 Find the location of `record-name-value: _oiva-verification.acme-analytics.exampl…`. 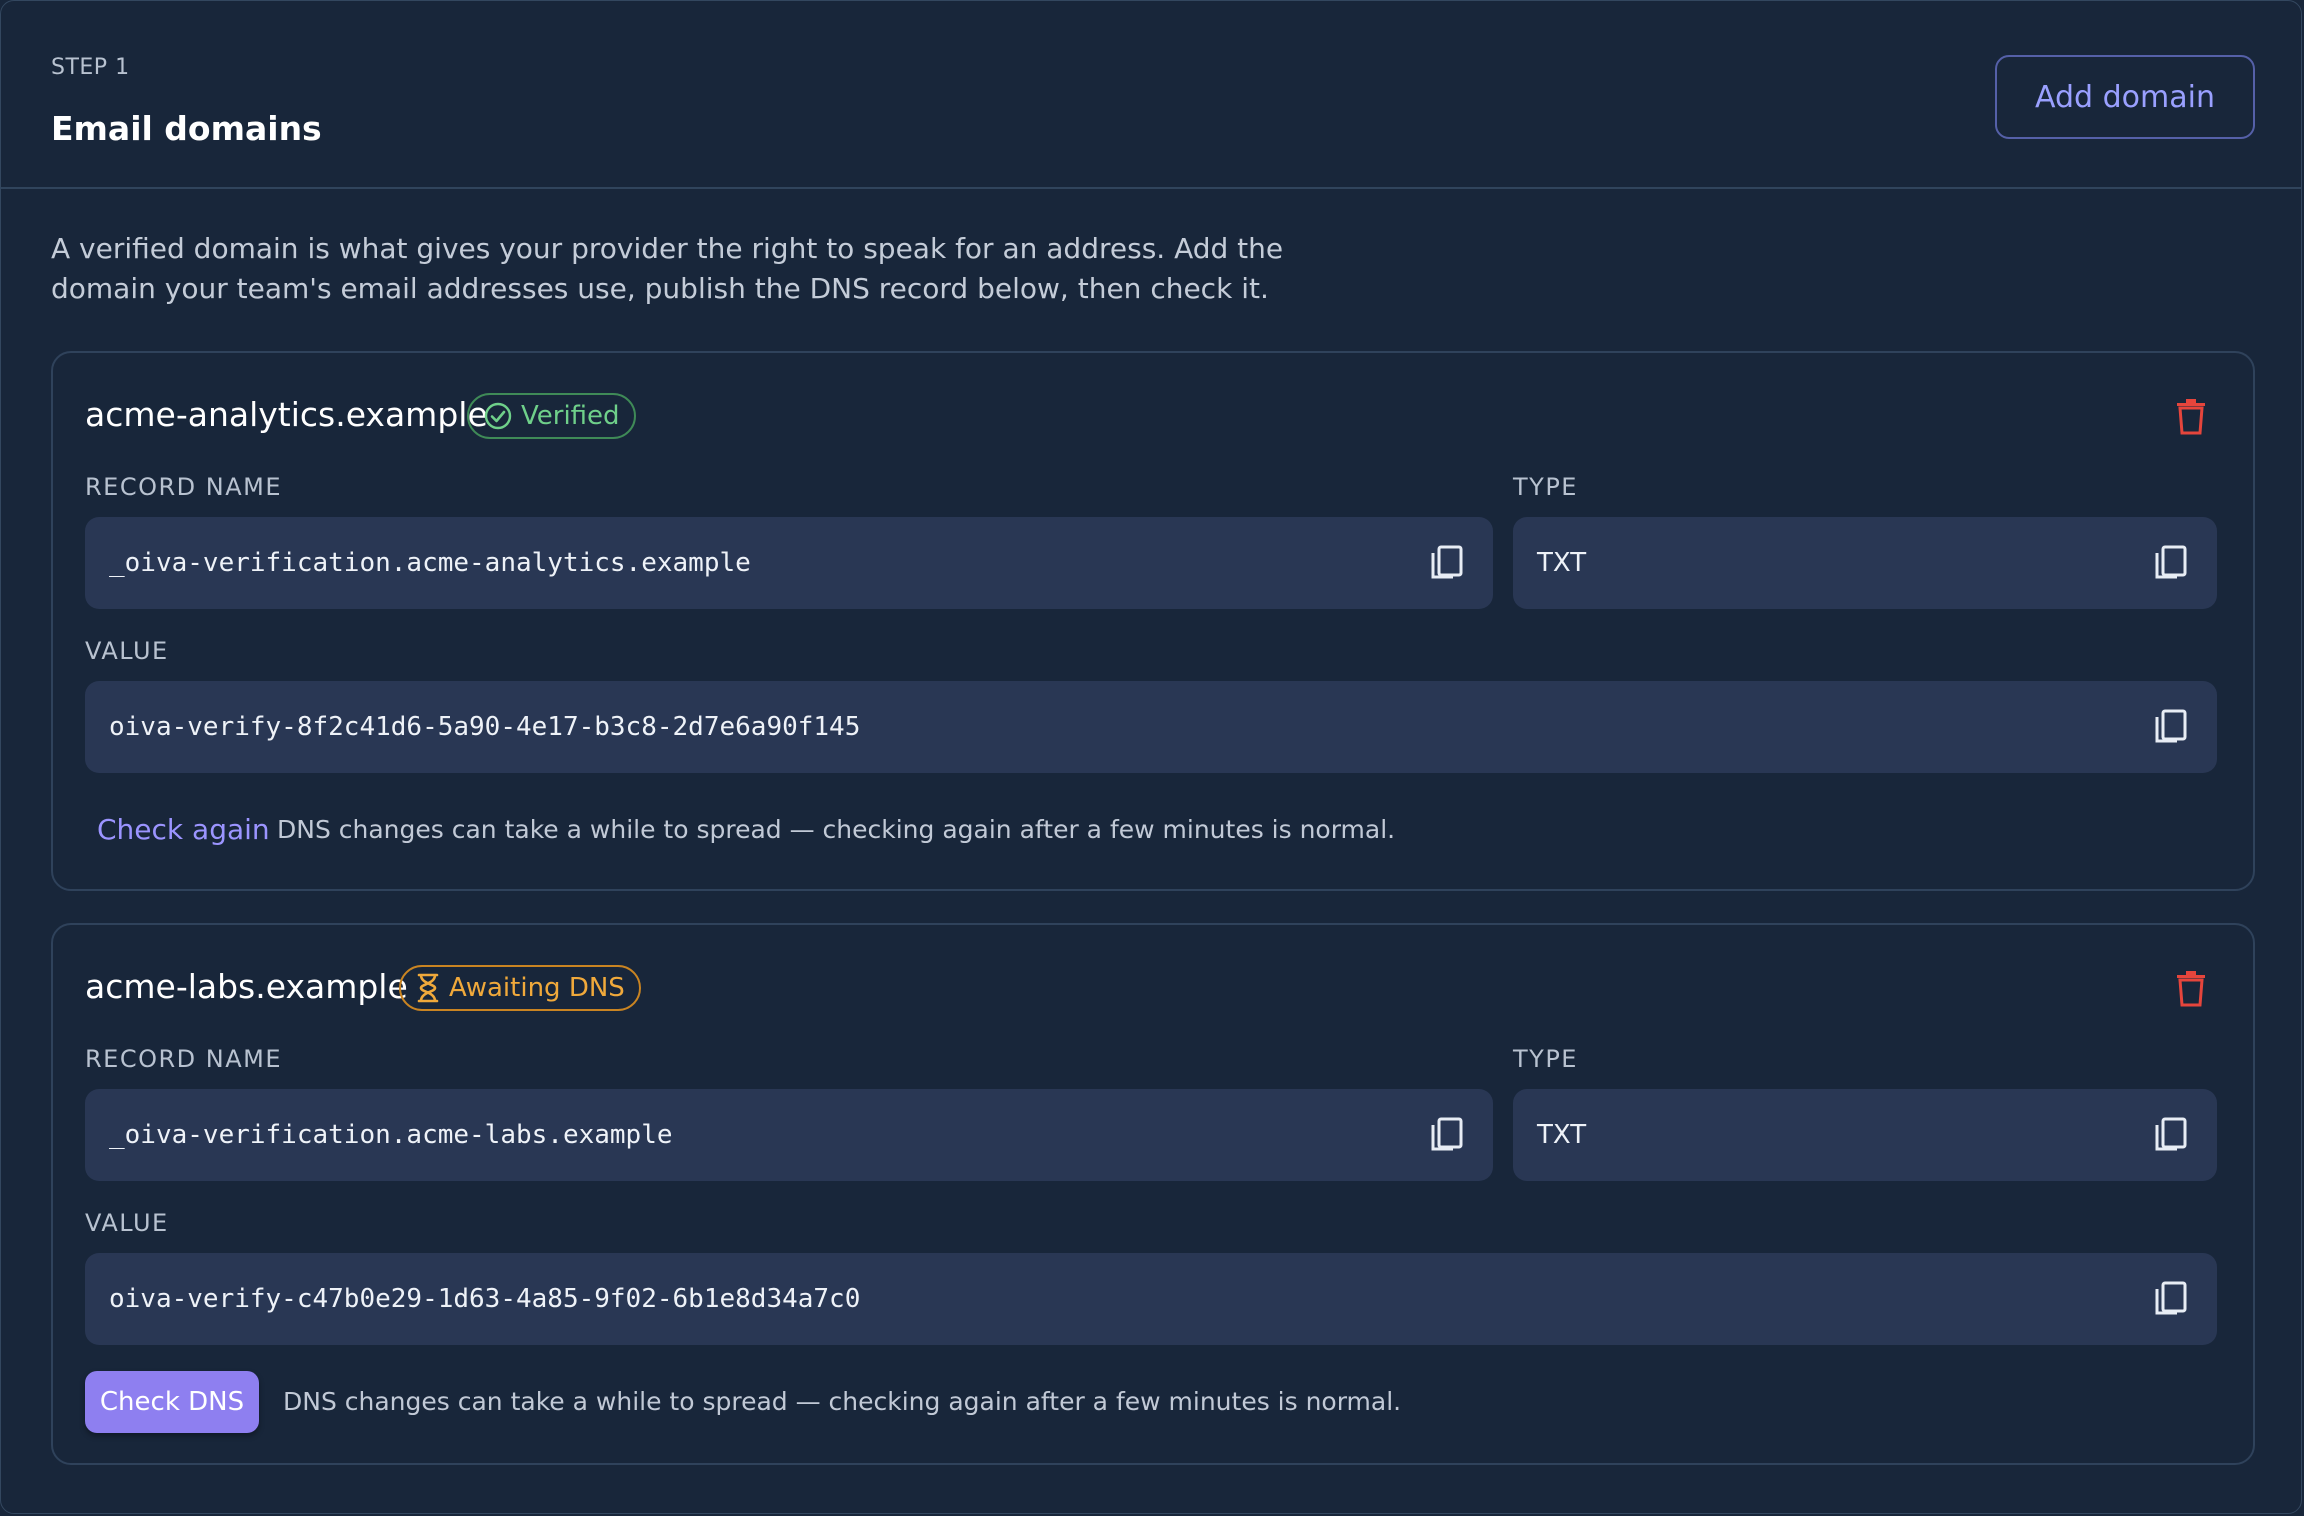

record-name-value: _oiva-verification.acme-analytics.exampl… is located at coordinates (430, 563).